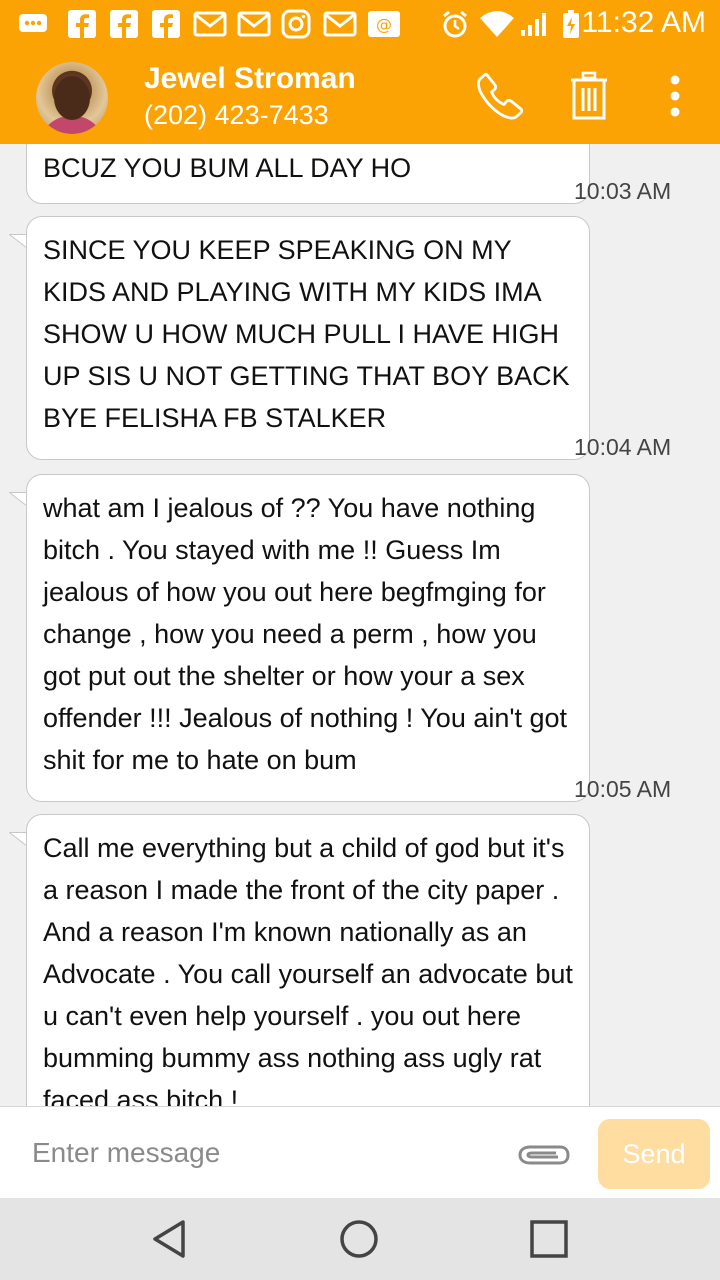  Describe the element at coordinates (360, 72) in the screenshot. I see `app-header: @ 11:32 AM Jewel Stroman (202) 423-7433` at that location.